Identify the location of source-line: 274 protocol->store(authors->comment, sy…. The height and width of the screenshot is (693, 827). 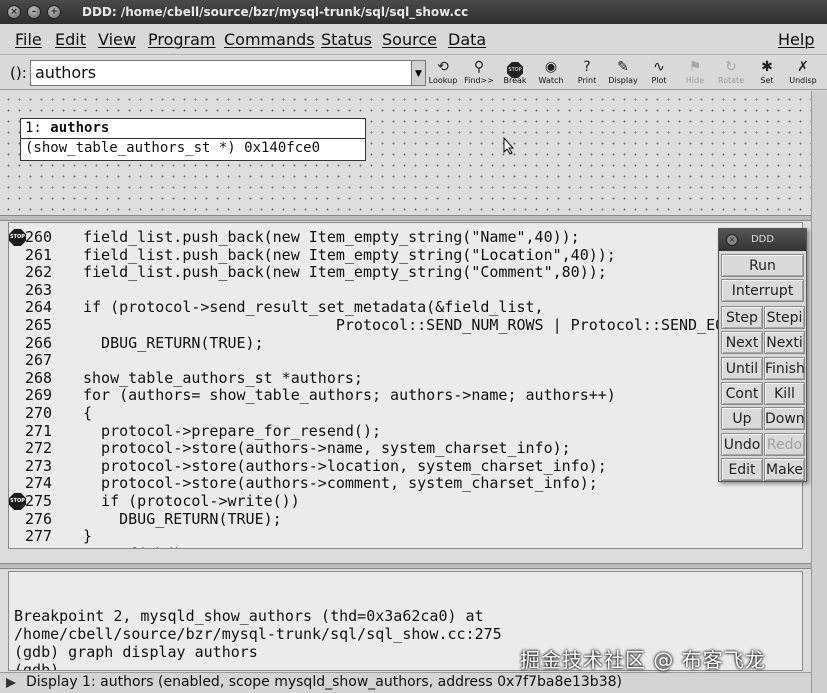
(405, 483).